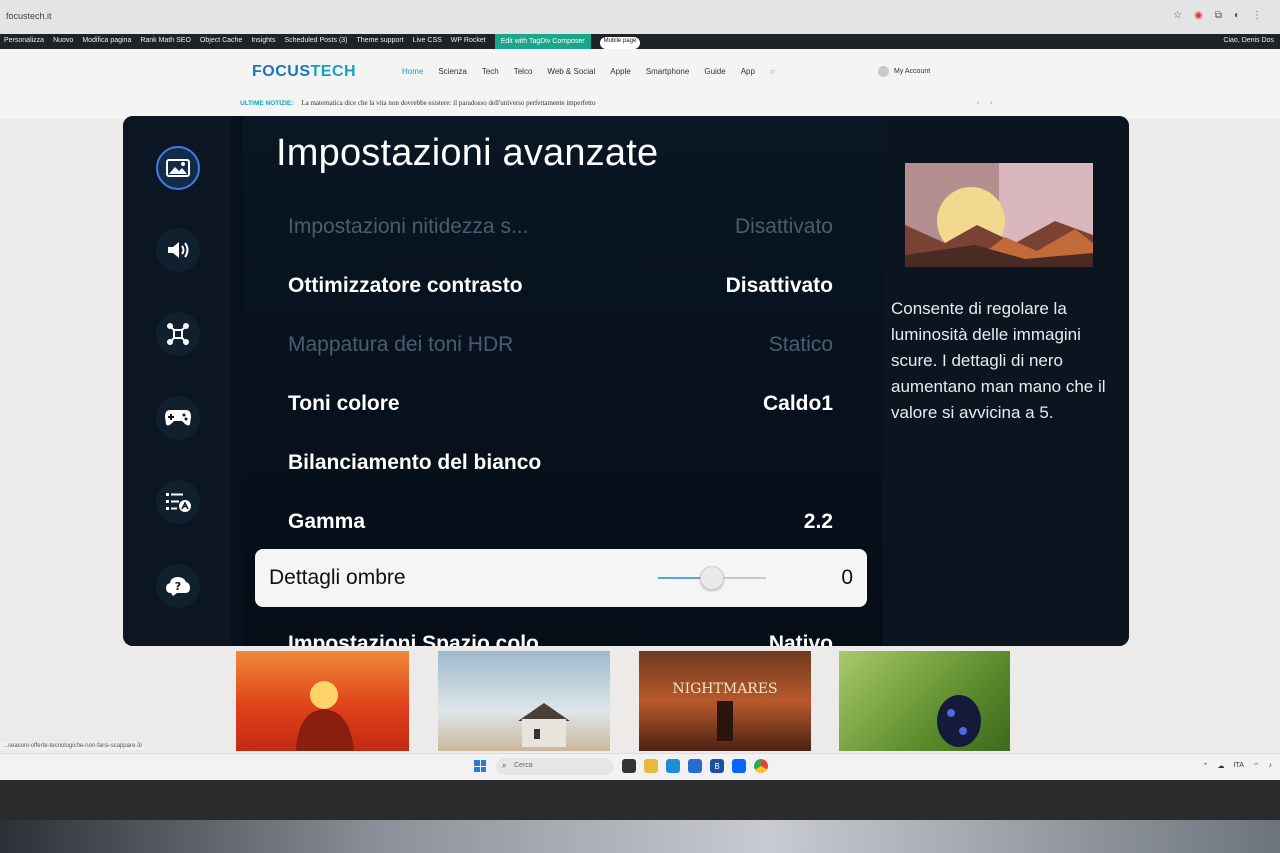  What do you see at coordinates (452, 71) in the screenshot?
I see `nav-scienza: Scienza` at bounding box center [452, 71].